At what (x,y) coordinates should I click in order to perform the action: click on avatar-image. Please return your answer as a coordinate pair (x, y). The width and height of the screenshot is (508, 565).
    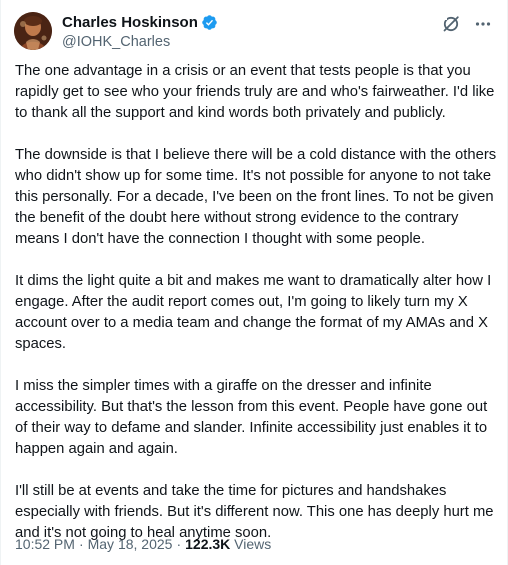
    Looking at the image, I should click on (33, 31).